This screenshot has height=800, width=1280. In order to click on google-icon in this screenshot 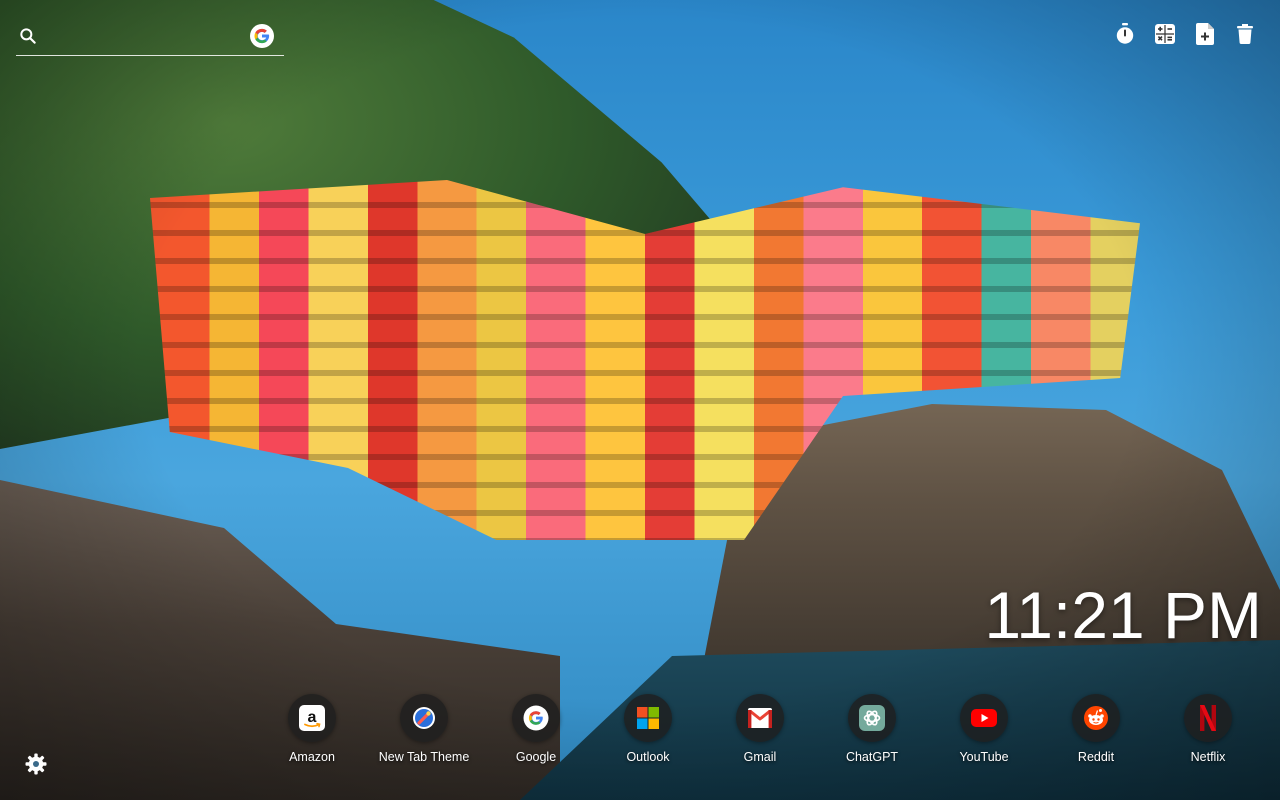, I will do `click(536, 718)`.